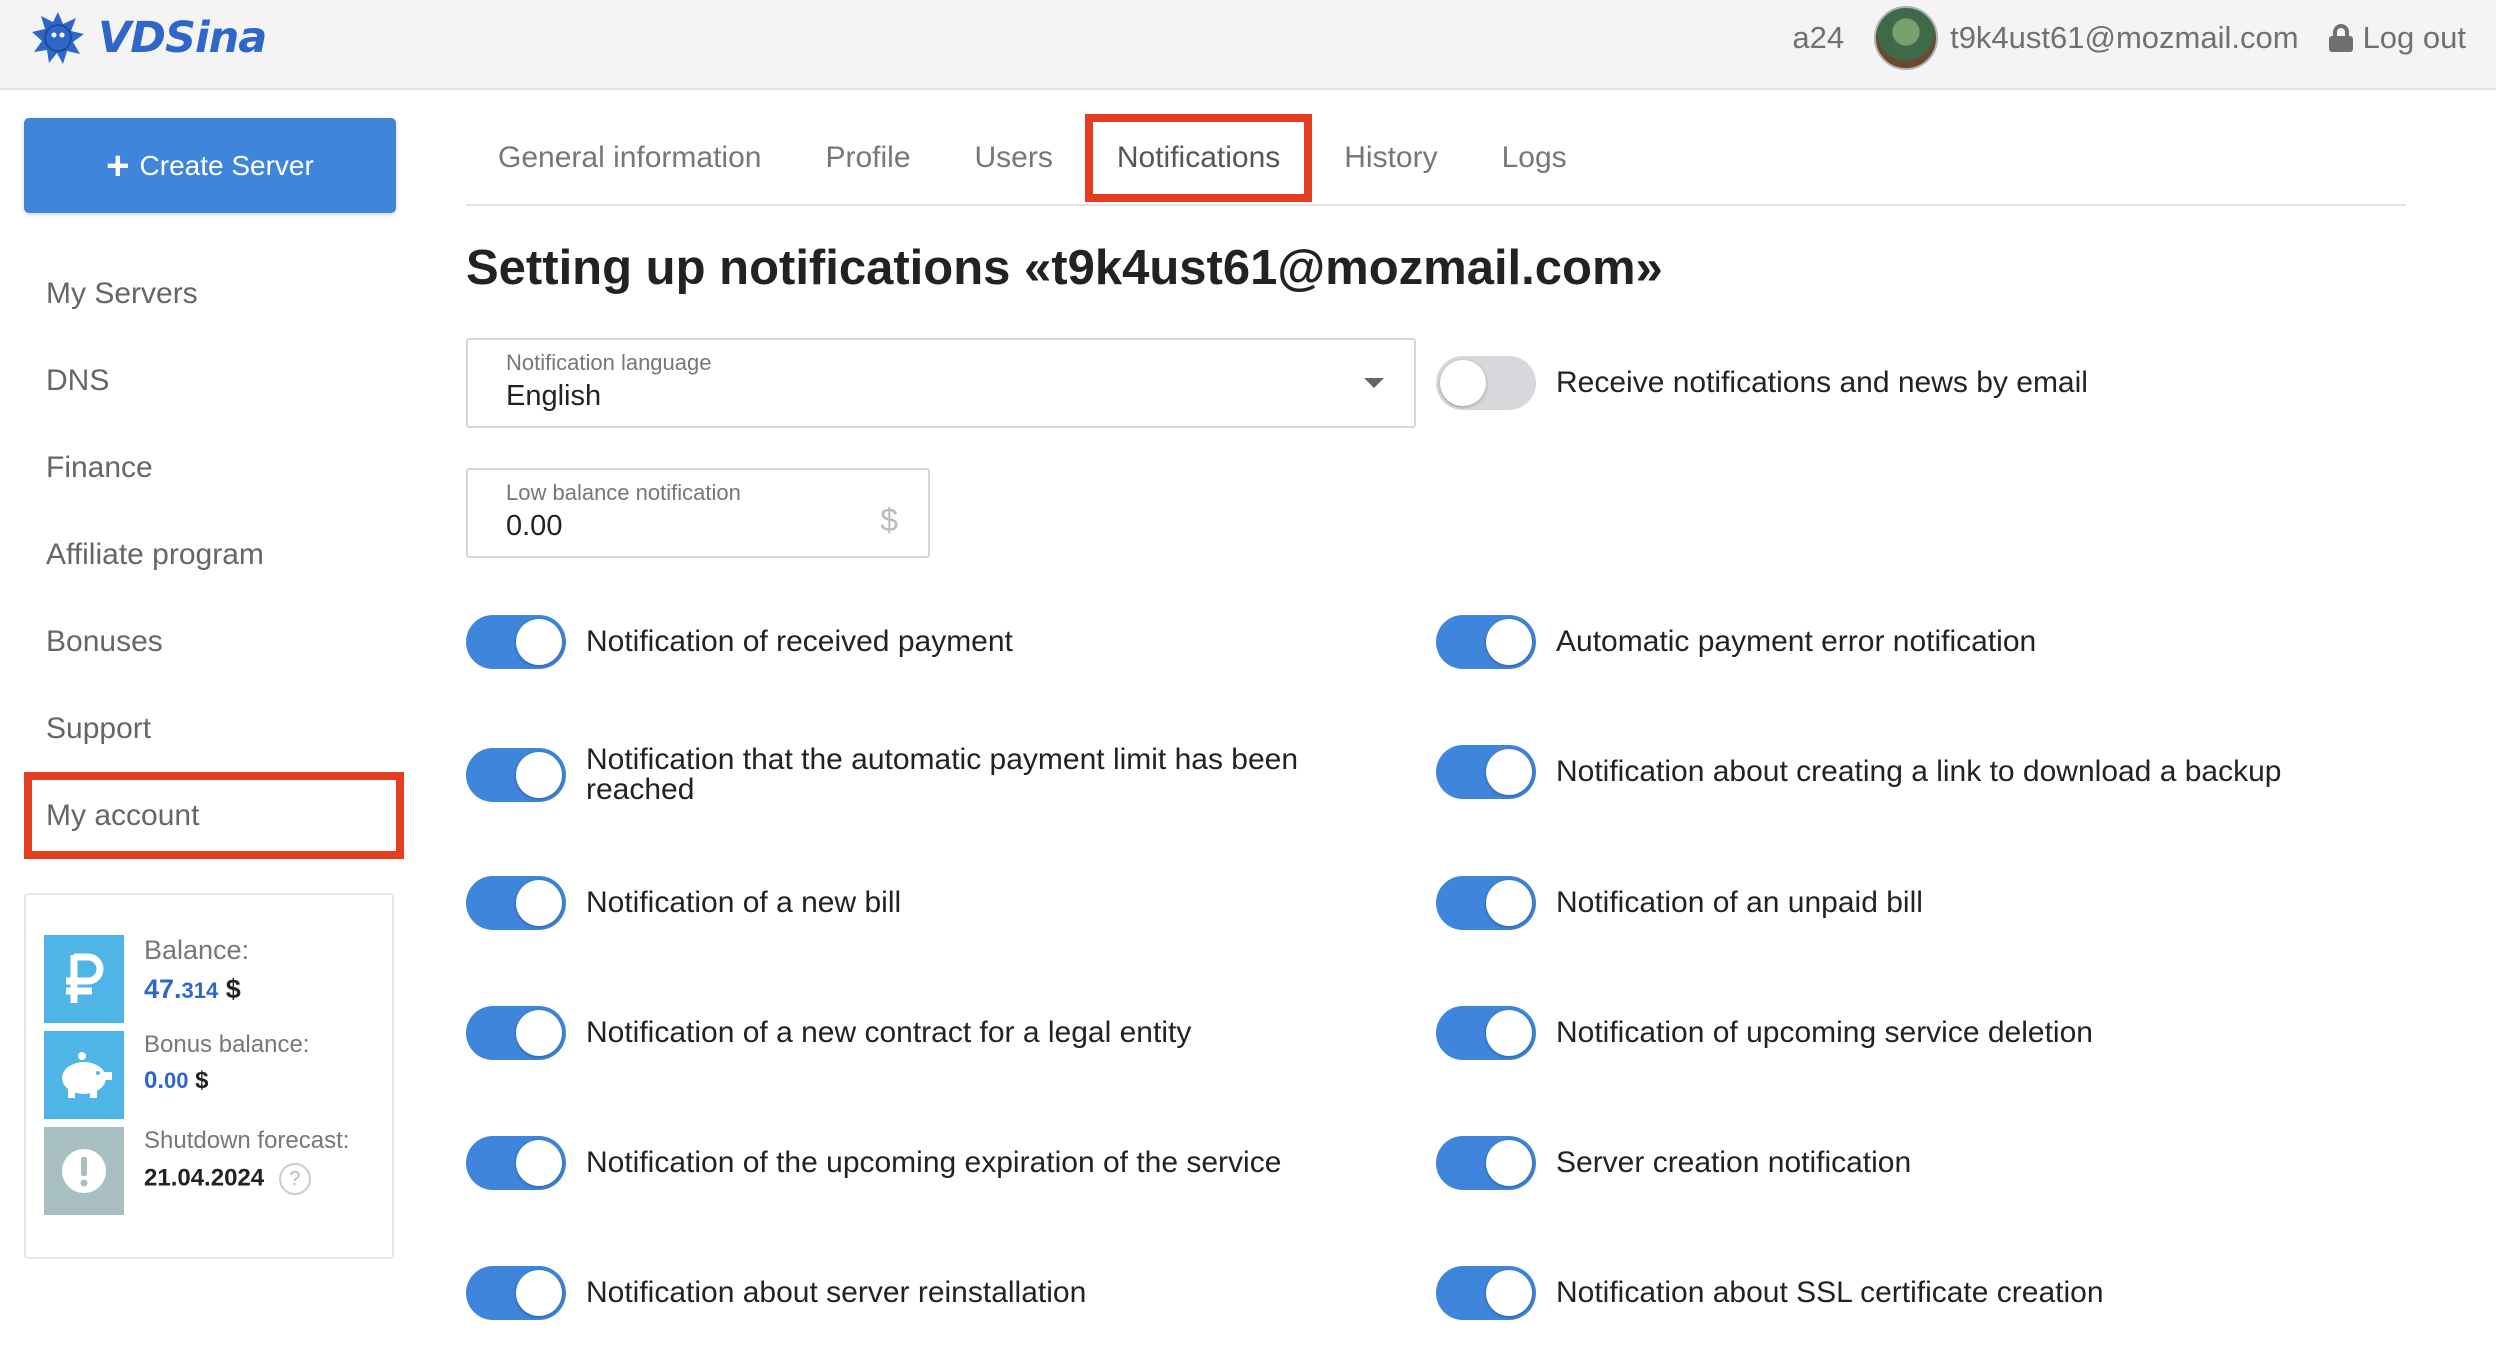 The image size is (2496, 1354). I want to click on toggle-row: Notification of an unpaid bill, so click(1679, 903).